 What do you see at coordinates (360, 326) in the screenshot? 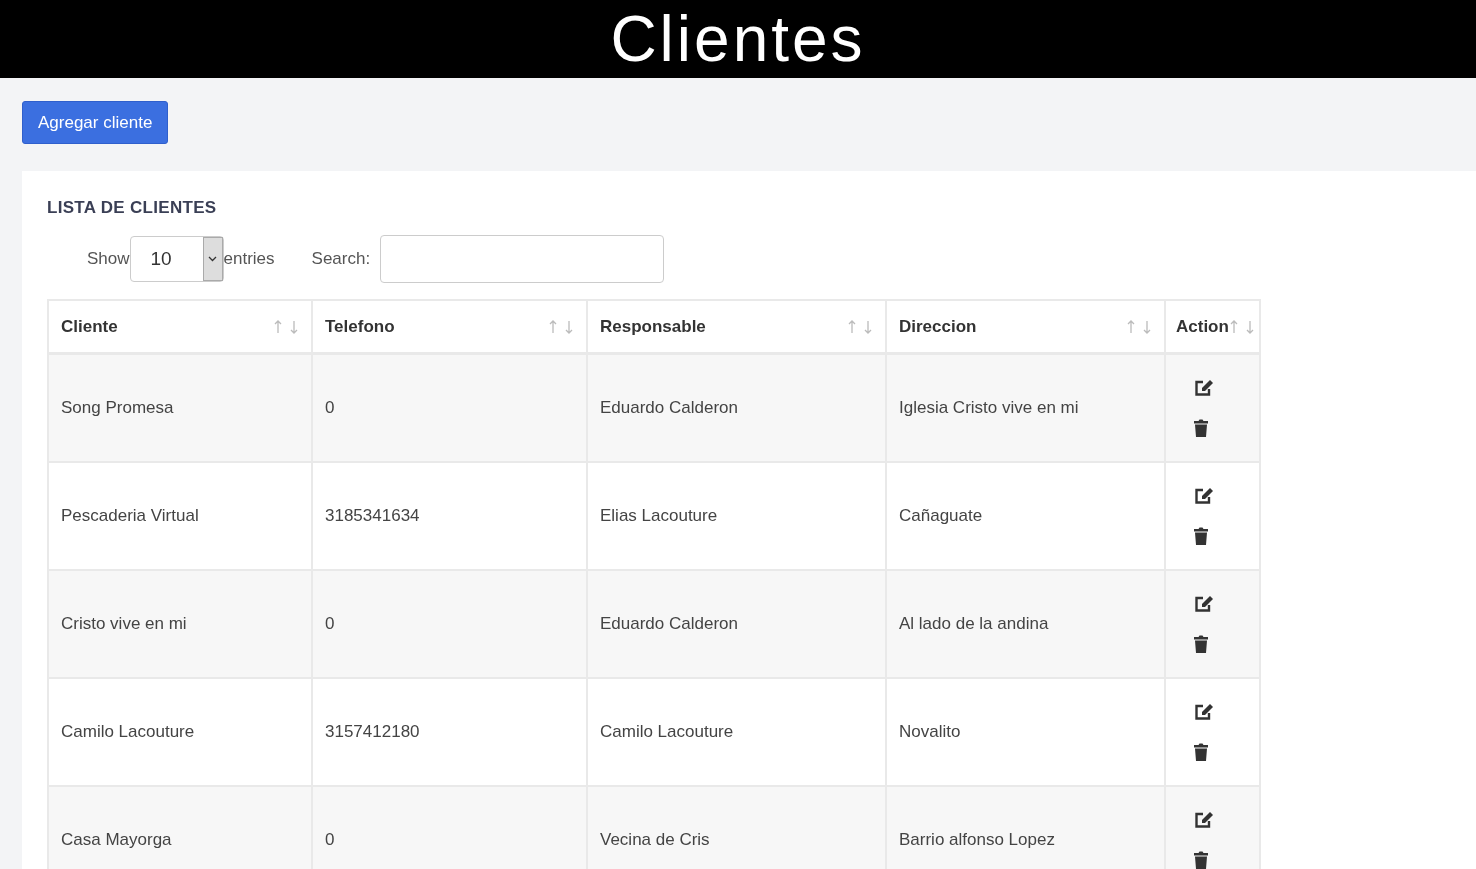
I see `column-header: Telefono` at bounding box center [360, 326].